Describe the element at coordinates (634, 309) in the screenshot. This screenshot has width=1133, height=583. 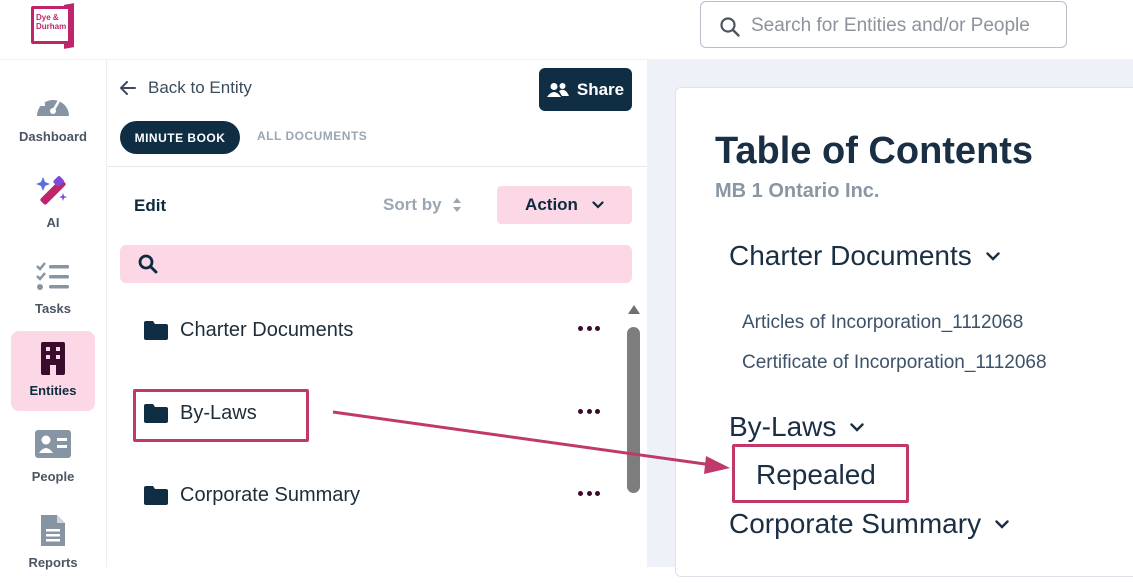
I see `scroll-up-arrow-icon` at that location.